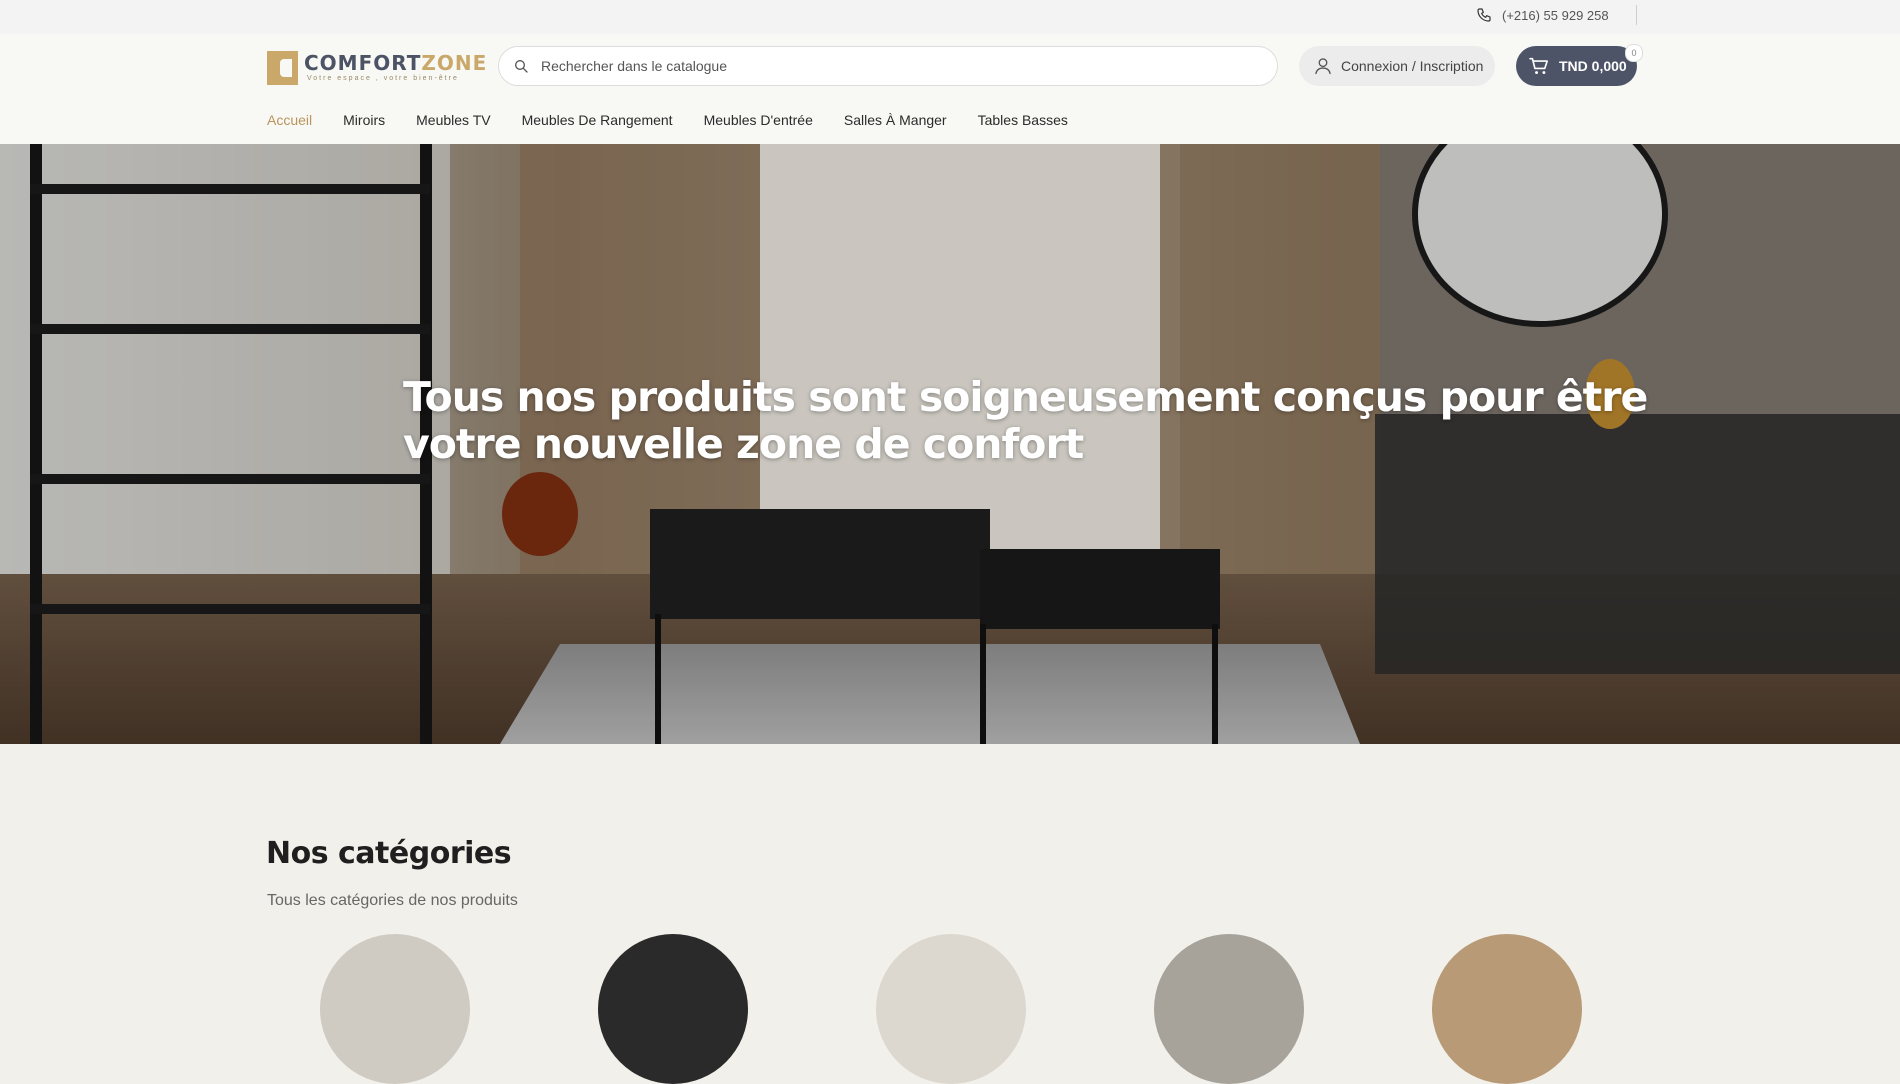 The width and height of the screenshot is (1900, 1084). I want to click on brand-tagline: Votre espace , votre bien-être, so click(383, 78).